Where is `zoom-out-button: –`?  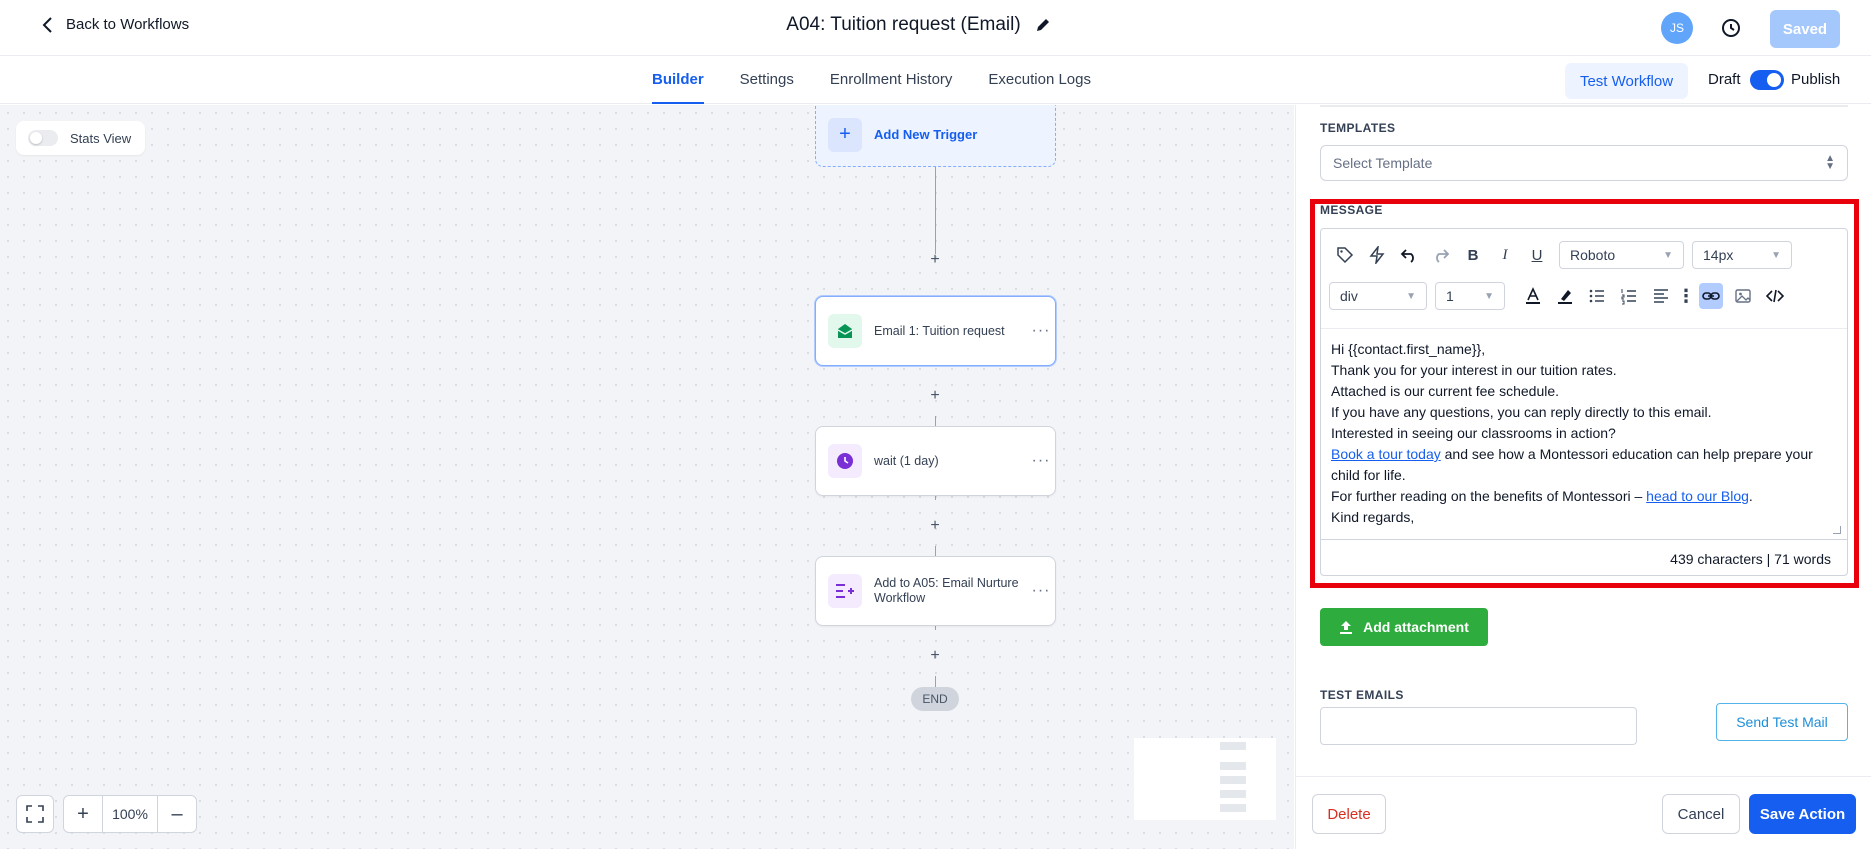
zoom-out-button: – is located at coordinates (177, 814).